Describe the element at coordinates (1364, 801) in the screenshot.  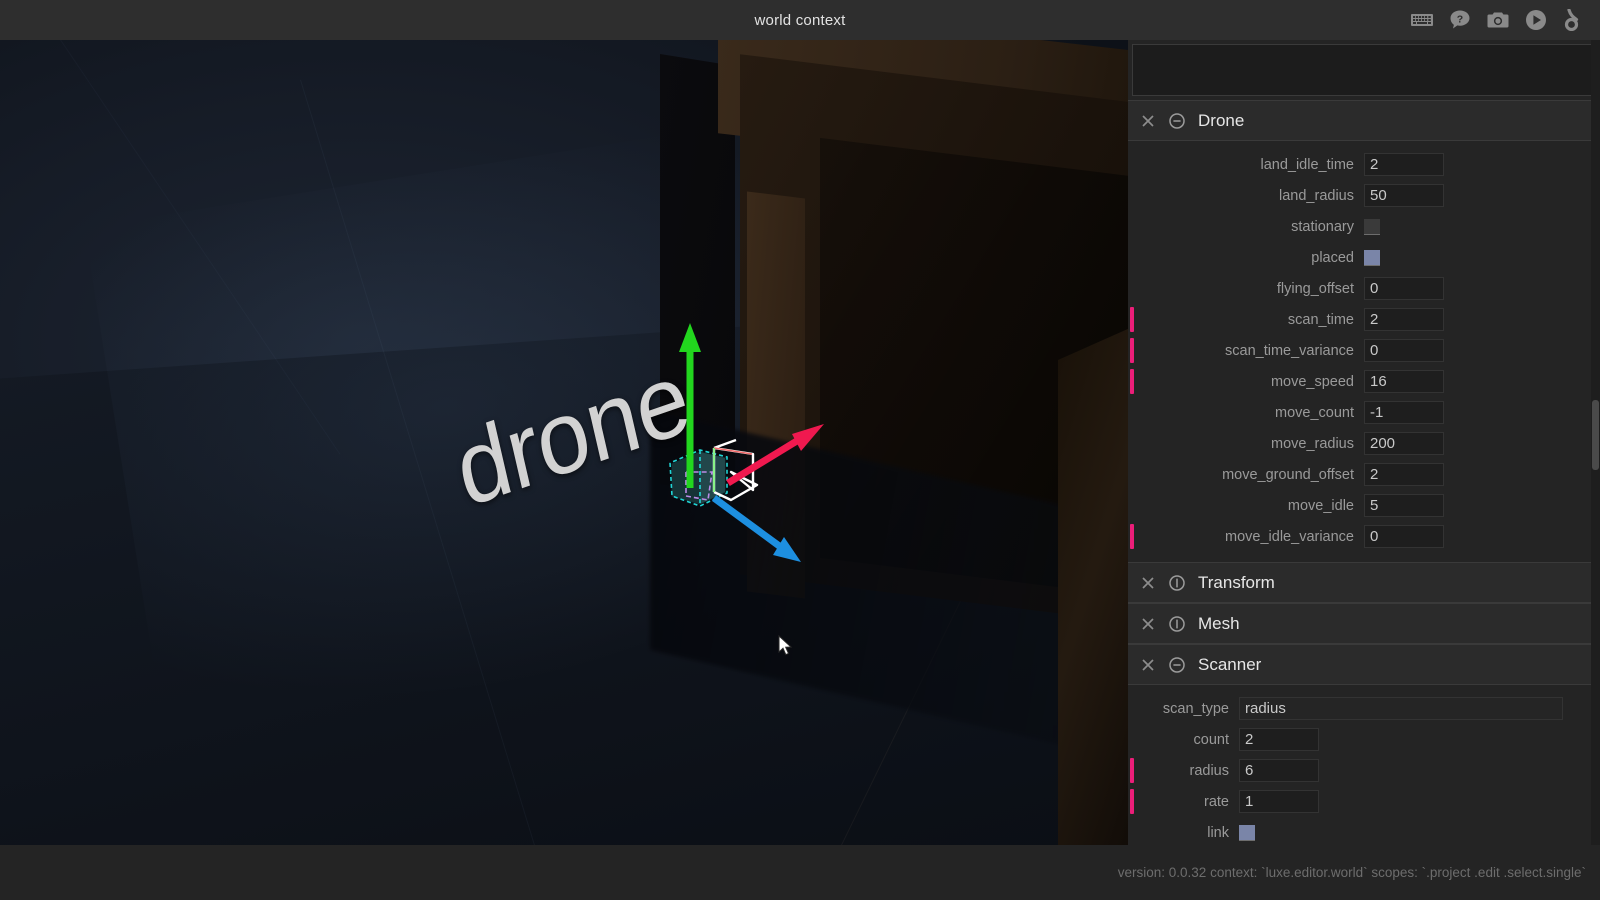
I see `property-row: rate 1` at that location.